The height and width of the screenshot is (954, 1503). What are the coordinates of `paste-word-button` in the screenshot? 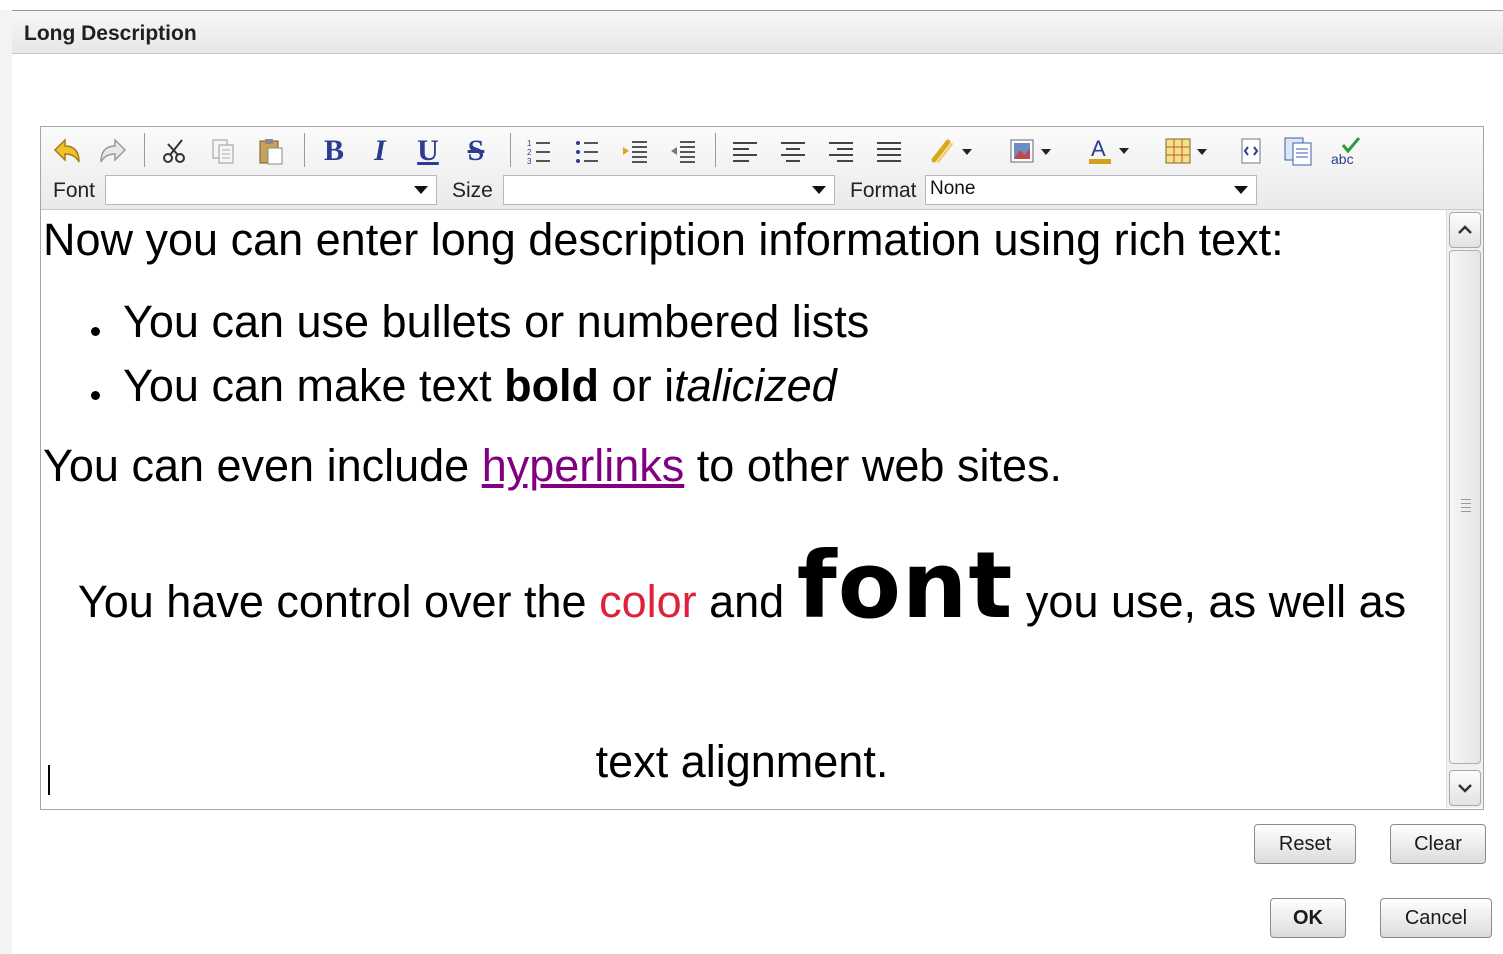 It's located at (1299, 151).